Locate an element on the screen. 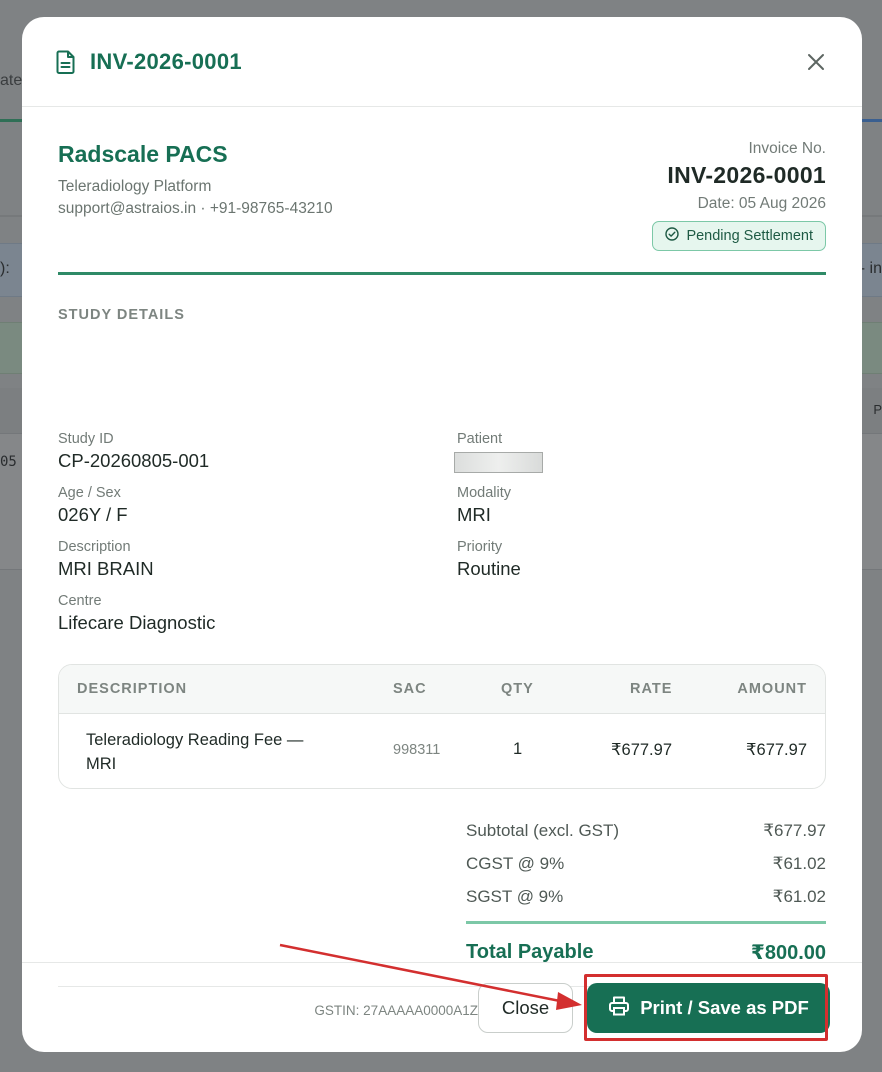  subtotal-value: ₹677.97 is located at coordinates (794, 830).